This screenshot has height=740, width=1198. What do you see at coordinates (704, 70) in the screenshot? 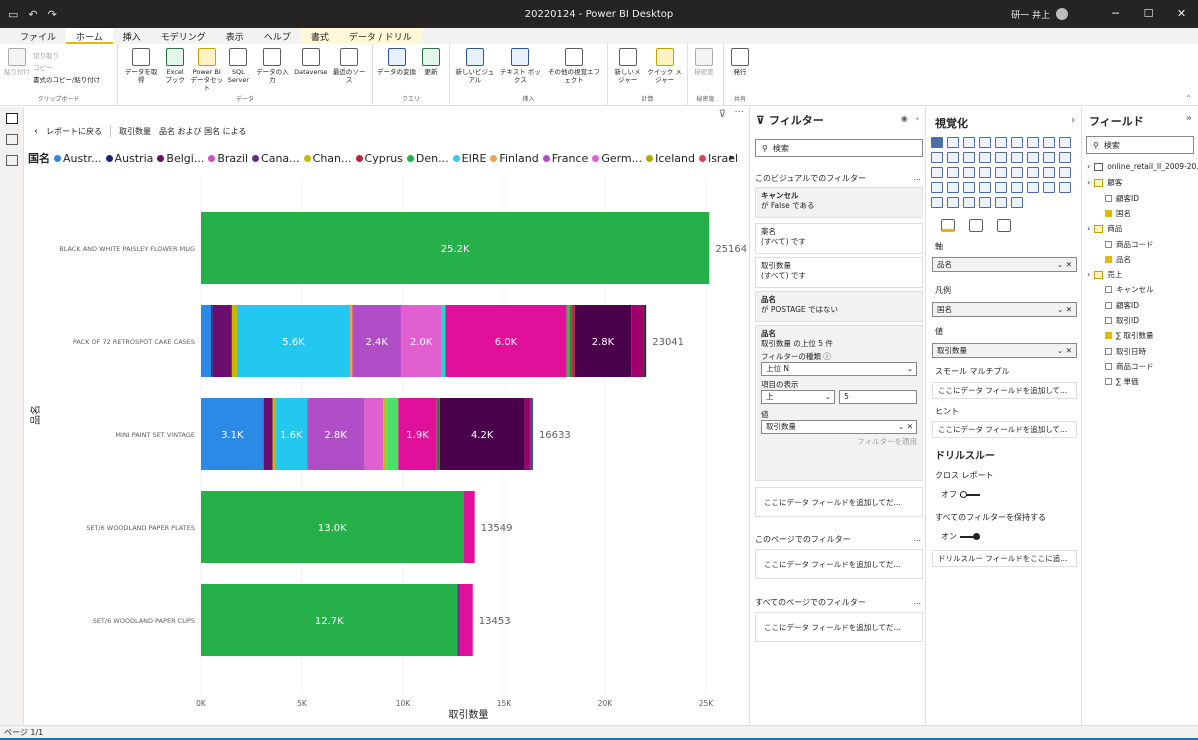
I see `sensitivity-button: 秘密度` at bounding box center [704, 70].